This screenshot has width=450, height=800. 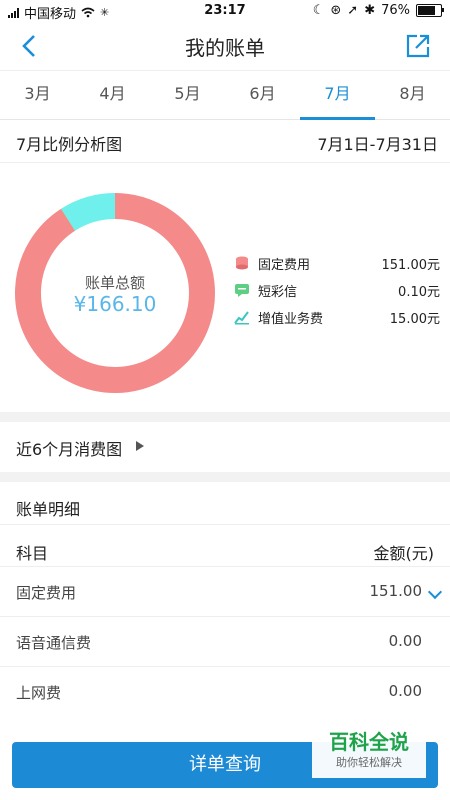 What do you see at coordinates (114, 283) in the screenshot?
I see `donut-center-label: 账单总额` at bounding box center [114, 283].